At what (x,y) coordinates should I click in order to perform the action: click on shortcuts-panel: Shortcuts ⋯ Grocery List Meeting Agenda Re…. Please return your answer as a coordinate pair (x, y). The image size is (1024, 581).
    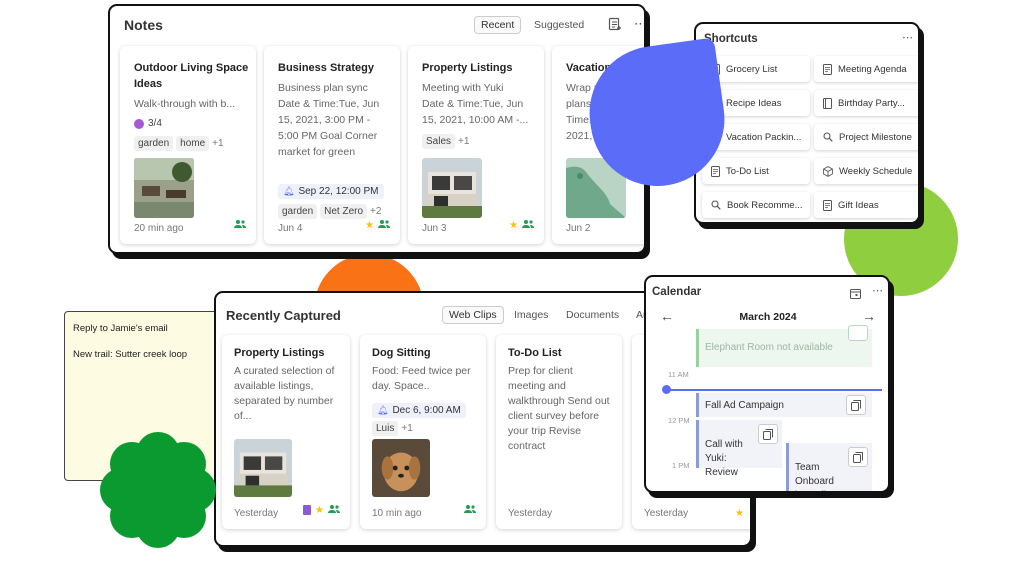
    Looking at the image, I should click on (807, 123).